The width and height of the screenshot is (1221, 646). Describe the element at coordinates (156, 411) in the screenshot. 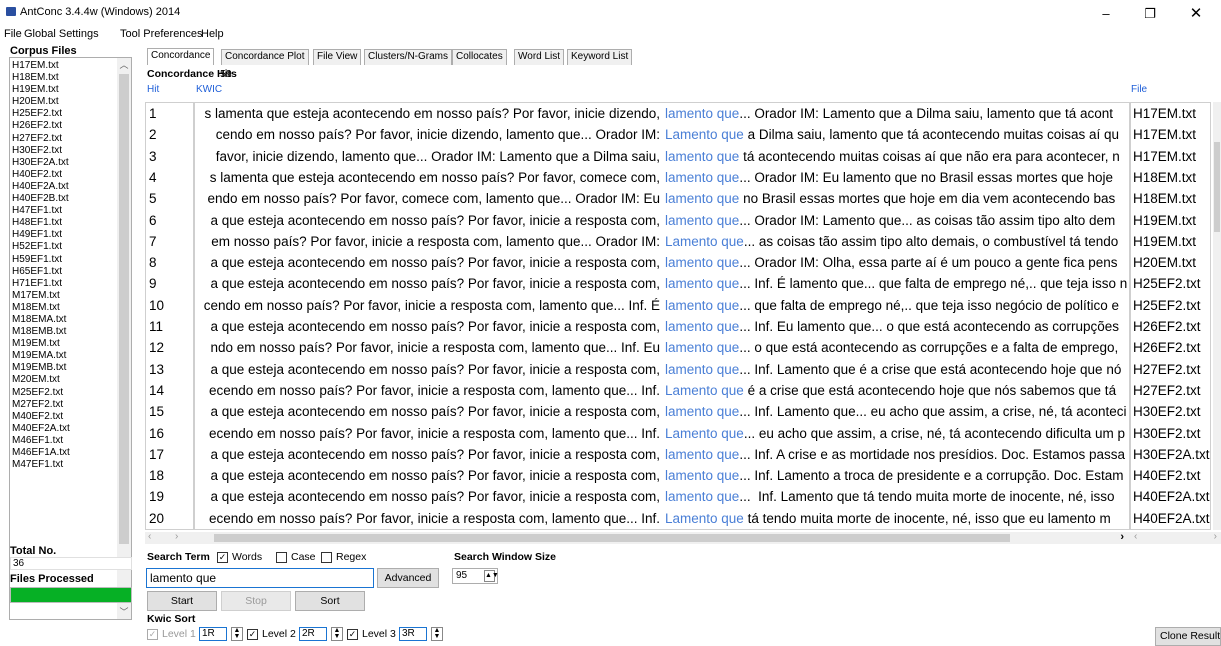

I see `hit-number: 15` at that location.